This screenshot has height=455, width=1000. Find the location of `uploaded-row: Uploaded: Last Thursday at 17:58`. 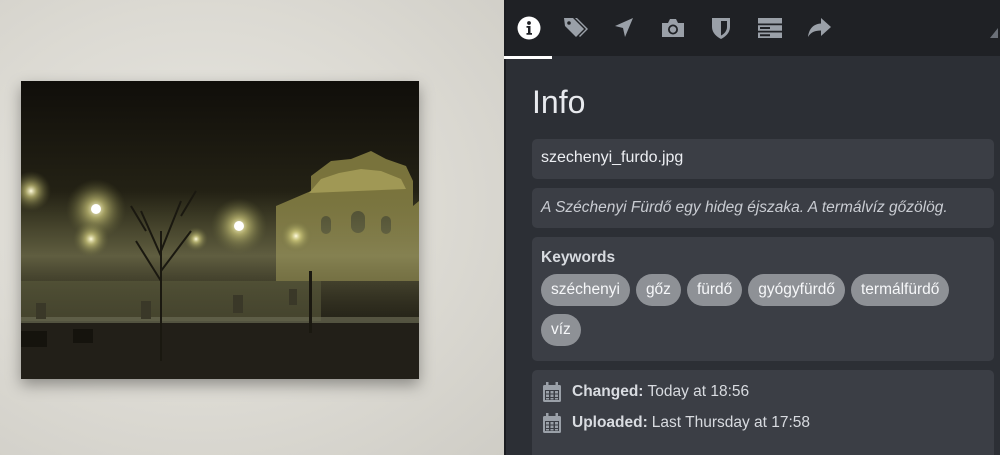

uploaded-row: Uploaded: Last Thursday at 17:58 is located at coordinates (763, 423).